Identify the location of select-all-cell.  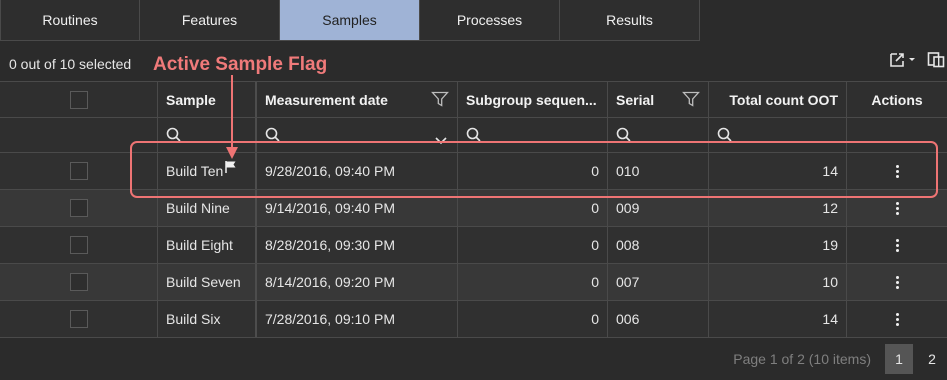
(79, 99).